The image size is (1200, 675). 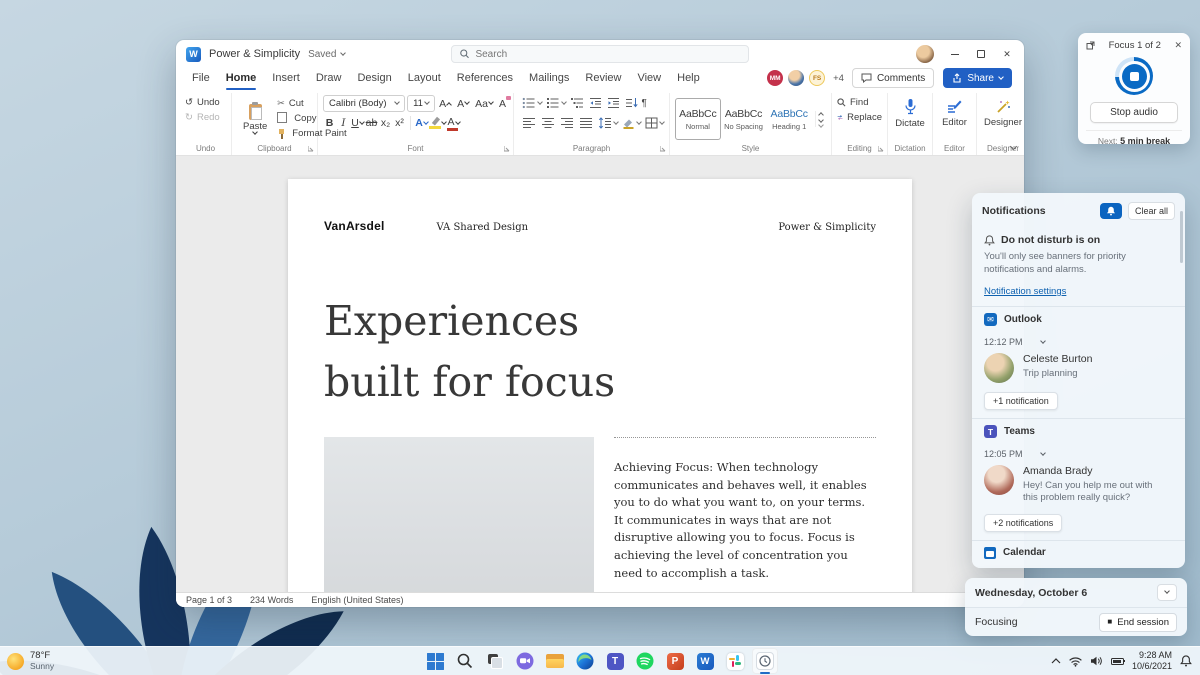 I want to click on teams-section-header: T Teams, so click(x=1078, y=430).